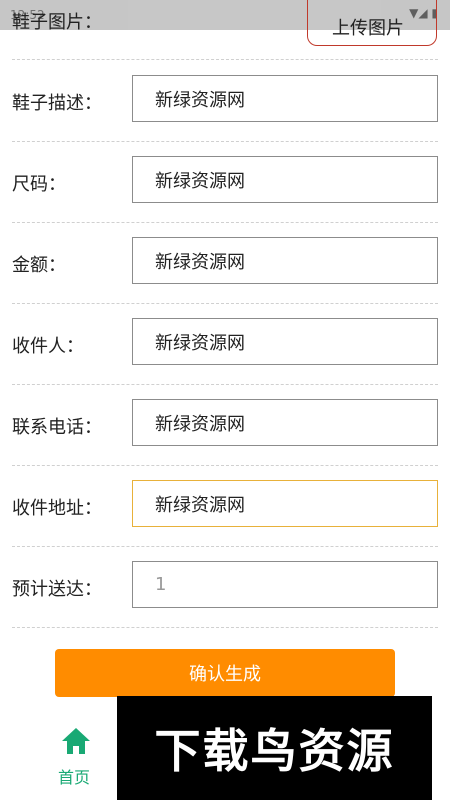 Image resolution: width=450 pixels, height=800 pixels. Describe the element at coordinates (74, 777) in the screenshot. I see `tab-home-label: 首页` at that location.